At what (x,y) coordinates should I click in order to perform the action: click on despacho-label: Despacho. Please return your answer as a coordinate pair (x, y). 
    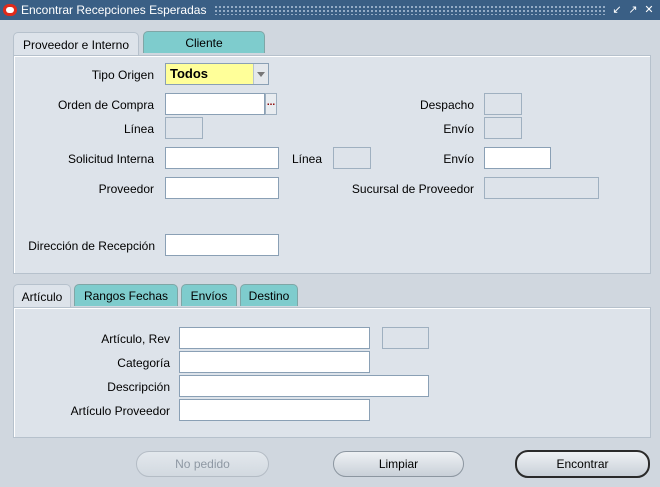
    Looking at the image, I should click on (446, 105).